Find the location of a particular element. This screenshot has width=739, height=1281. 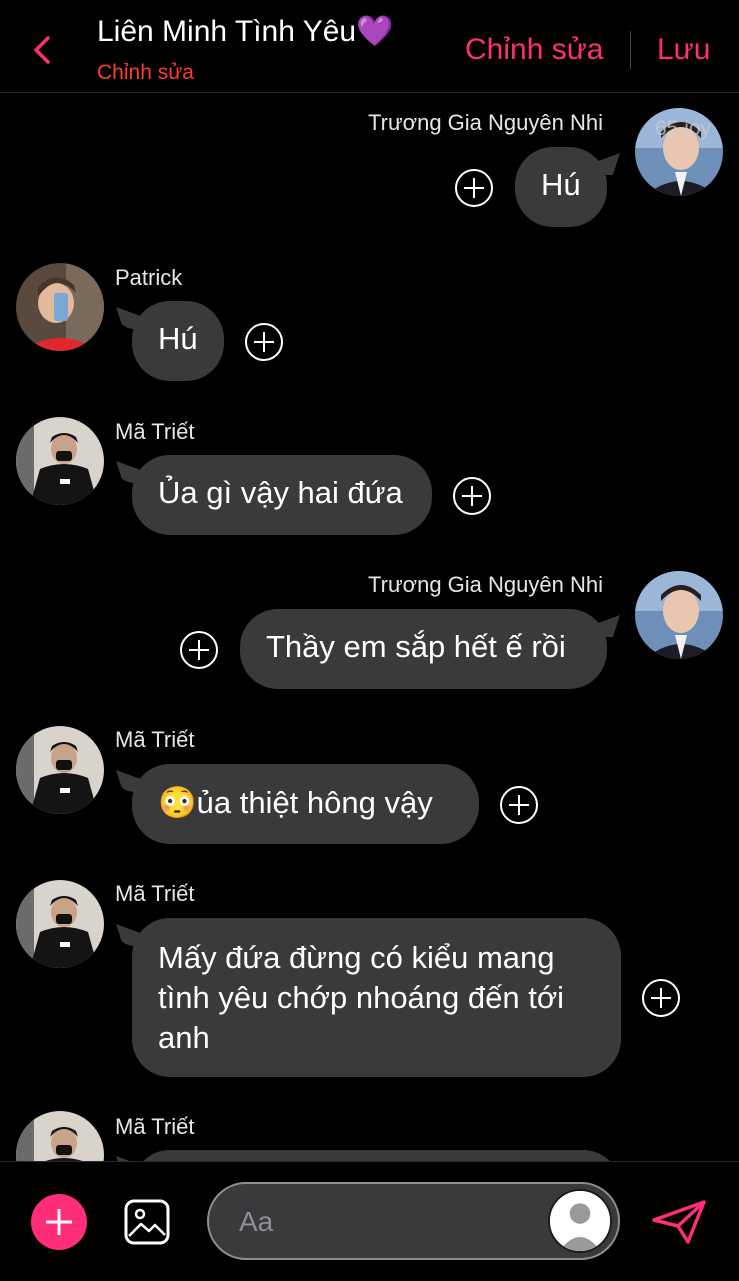

user-avatar-icon is located at coordinates (580, 1221).